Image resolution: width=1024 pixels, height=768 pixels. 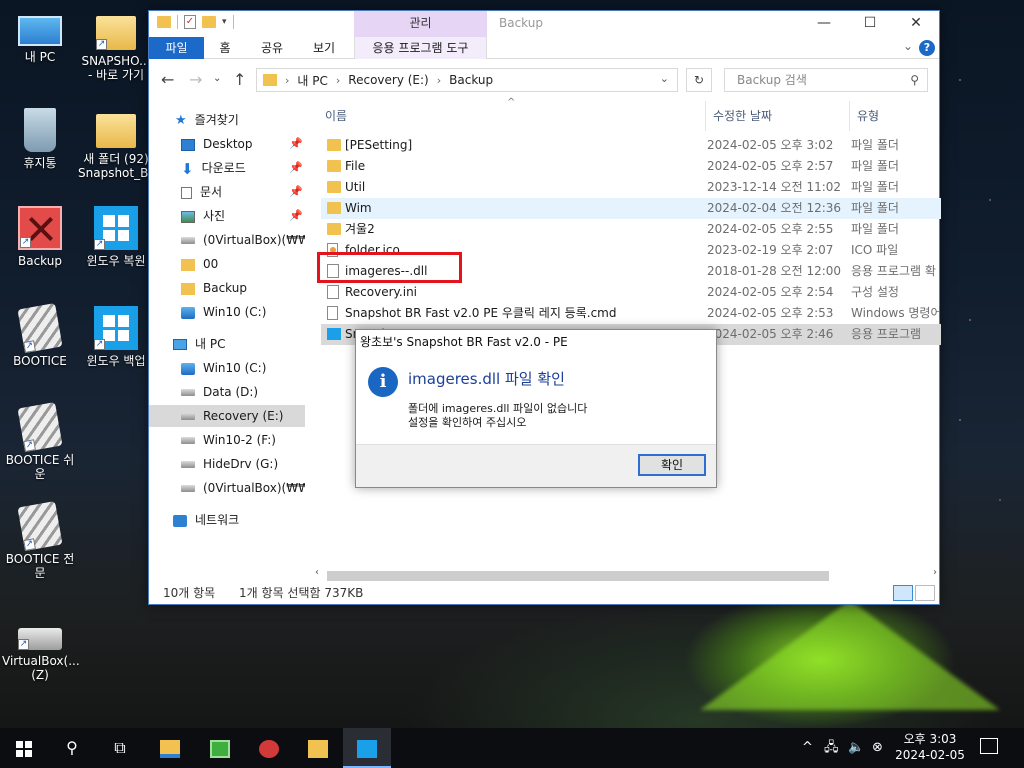 What do you see at coordinates (40, 237) in the screenshot?
I see `desktop-icon-backup: ↗ Backup` at bounding box center [40, 237].